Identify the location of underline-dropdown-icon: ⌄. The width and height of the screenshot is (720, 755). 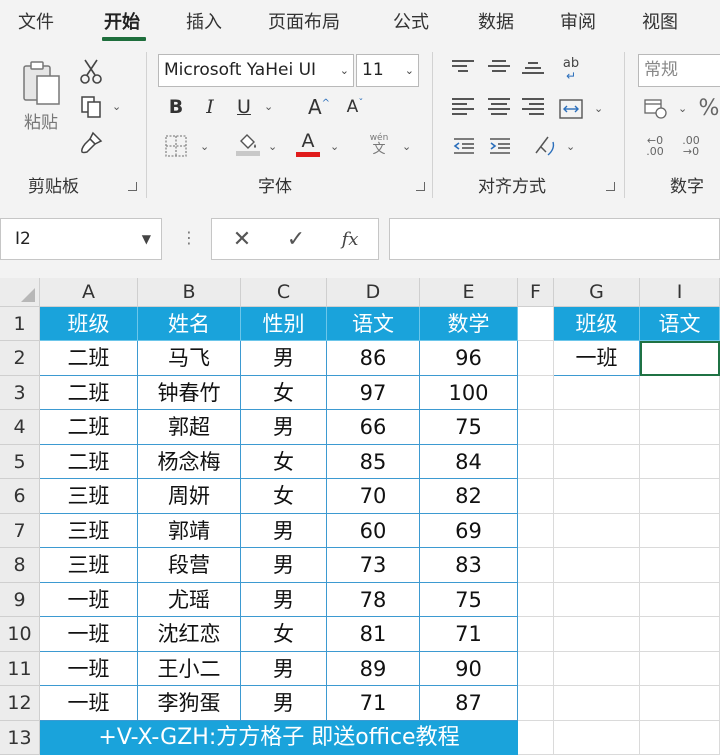
(268, 106).